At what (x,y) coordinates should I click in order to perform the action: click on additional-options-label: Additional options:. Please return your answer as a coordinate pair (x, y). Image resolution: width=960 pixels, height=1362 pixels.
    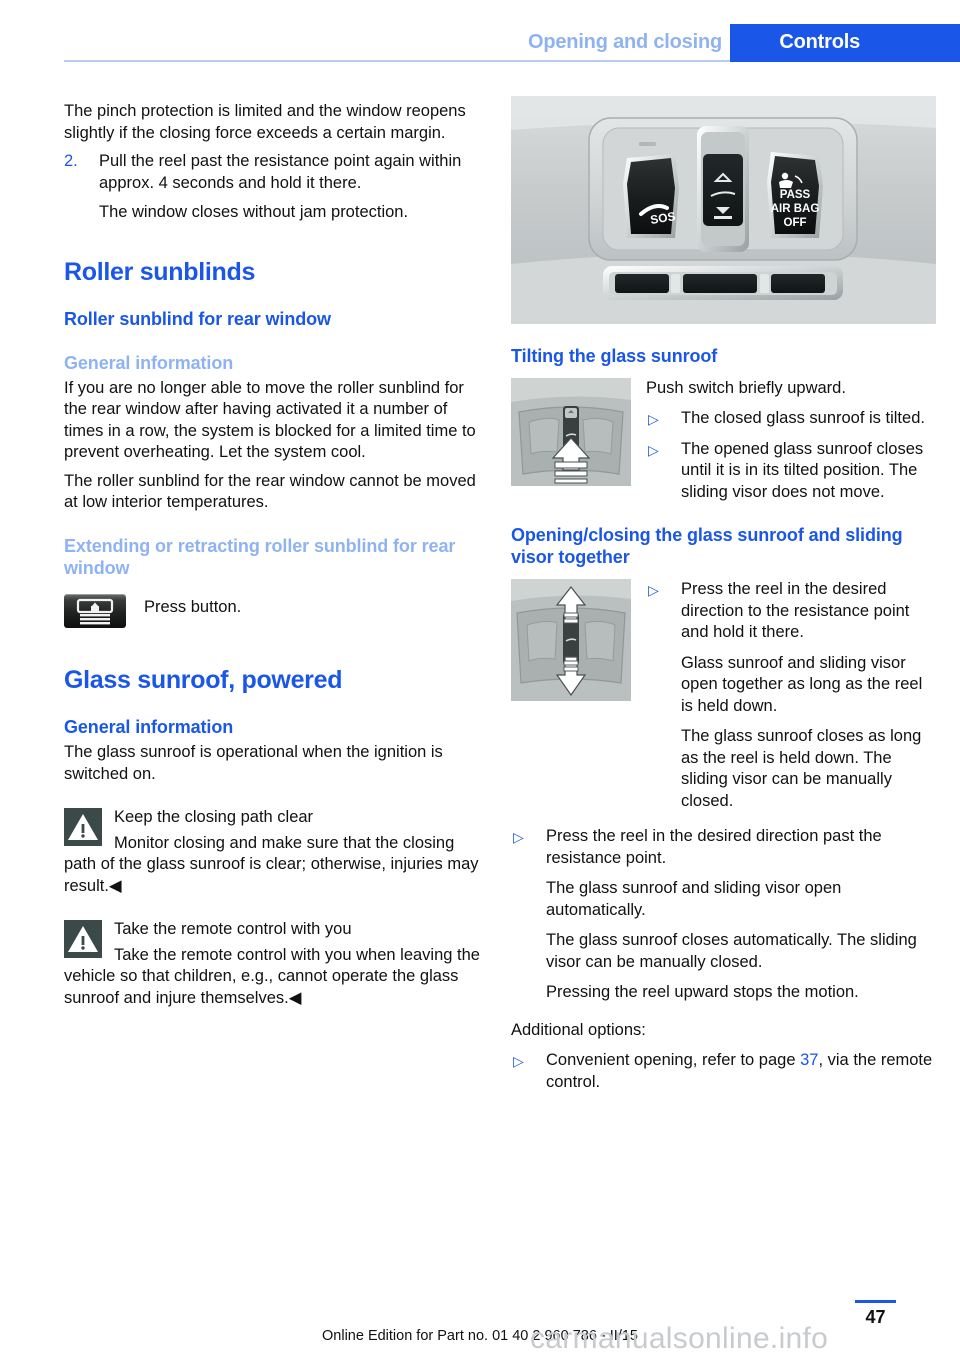
    Looking at the image, I should click on (578, 1029).